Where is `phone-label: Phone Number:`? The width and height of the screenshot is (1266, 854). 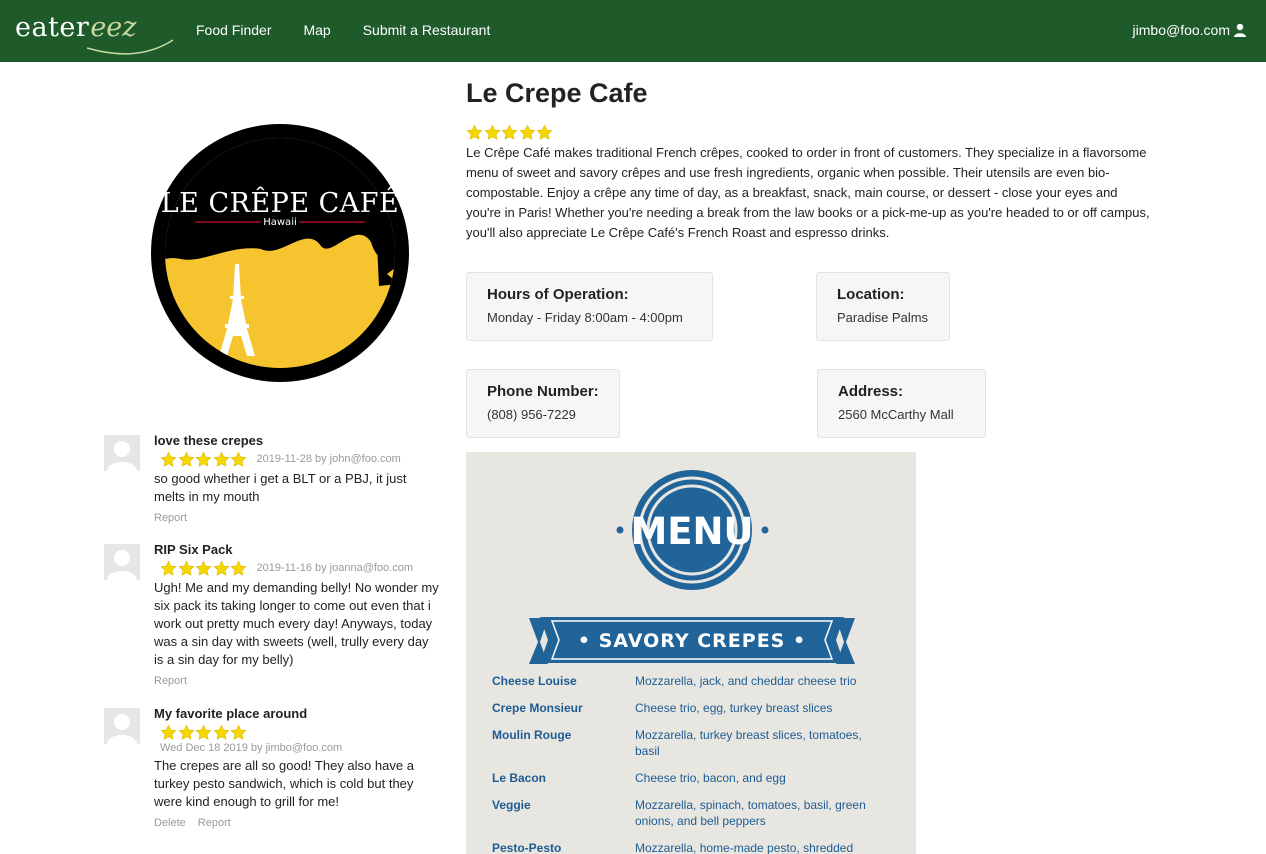
phone-label: Phone Number: is located at coordinates (543, 391).